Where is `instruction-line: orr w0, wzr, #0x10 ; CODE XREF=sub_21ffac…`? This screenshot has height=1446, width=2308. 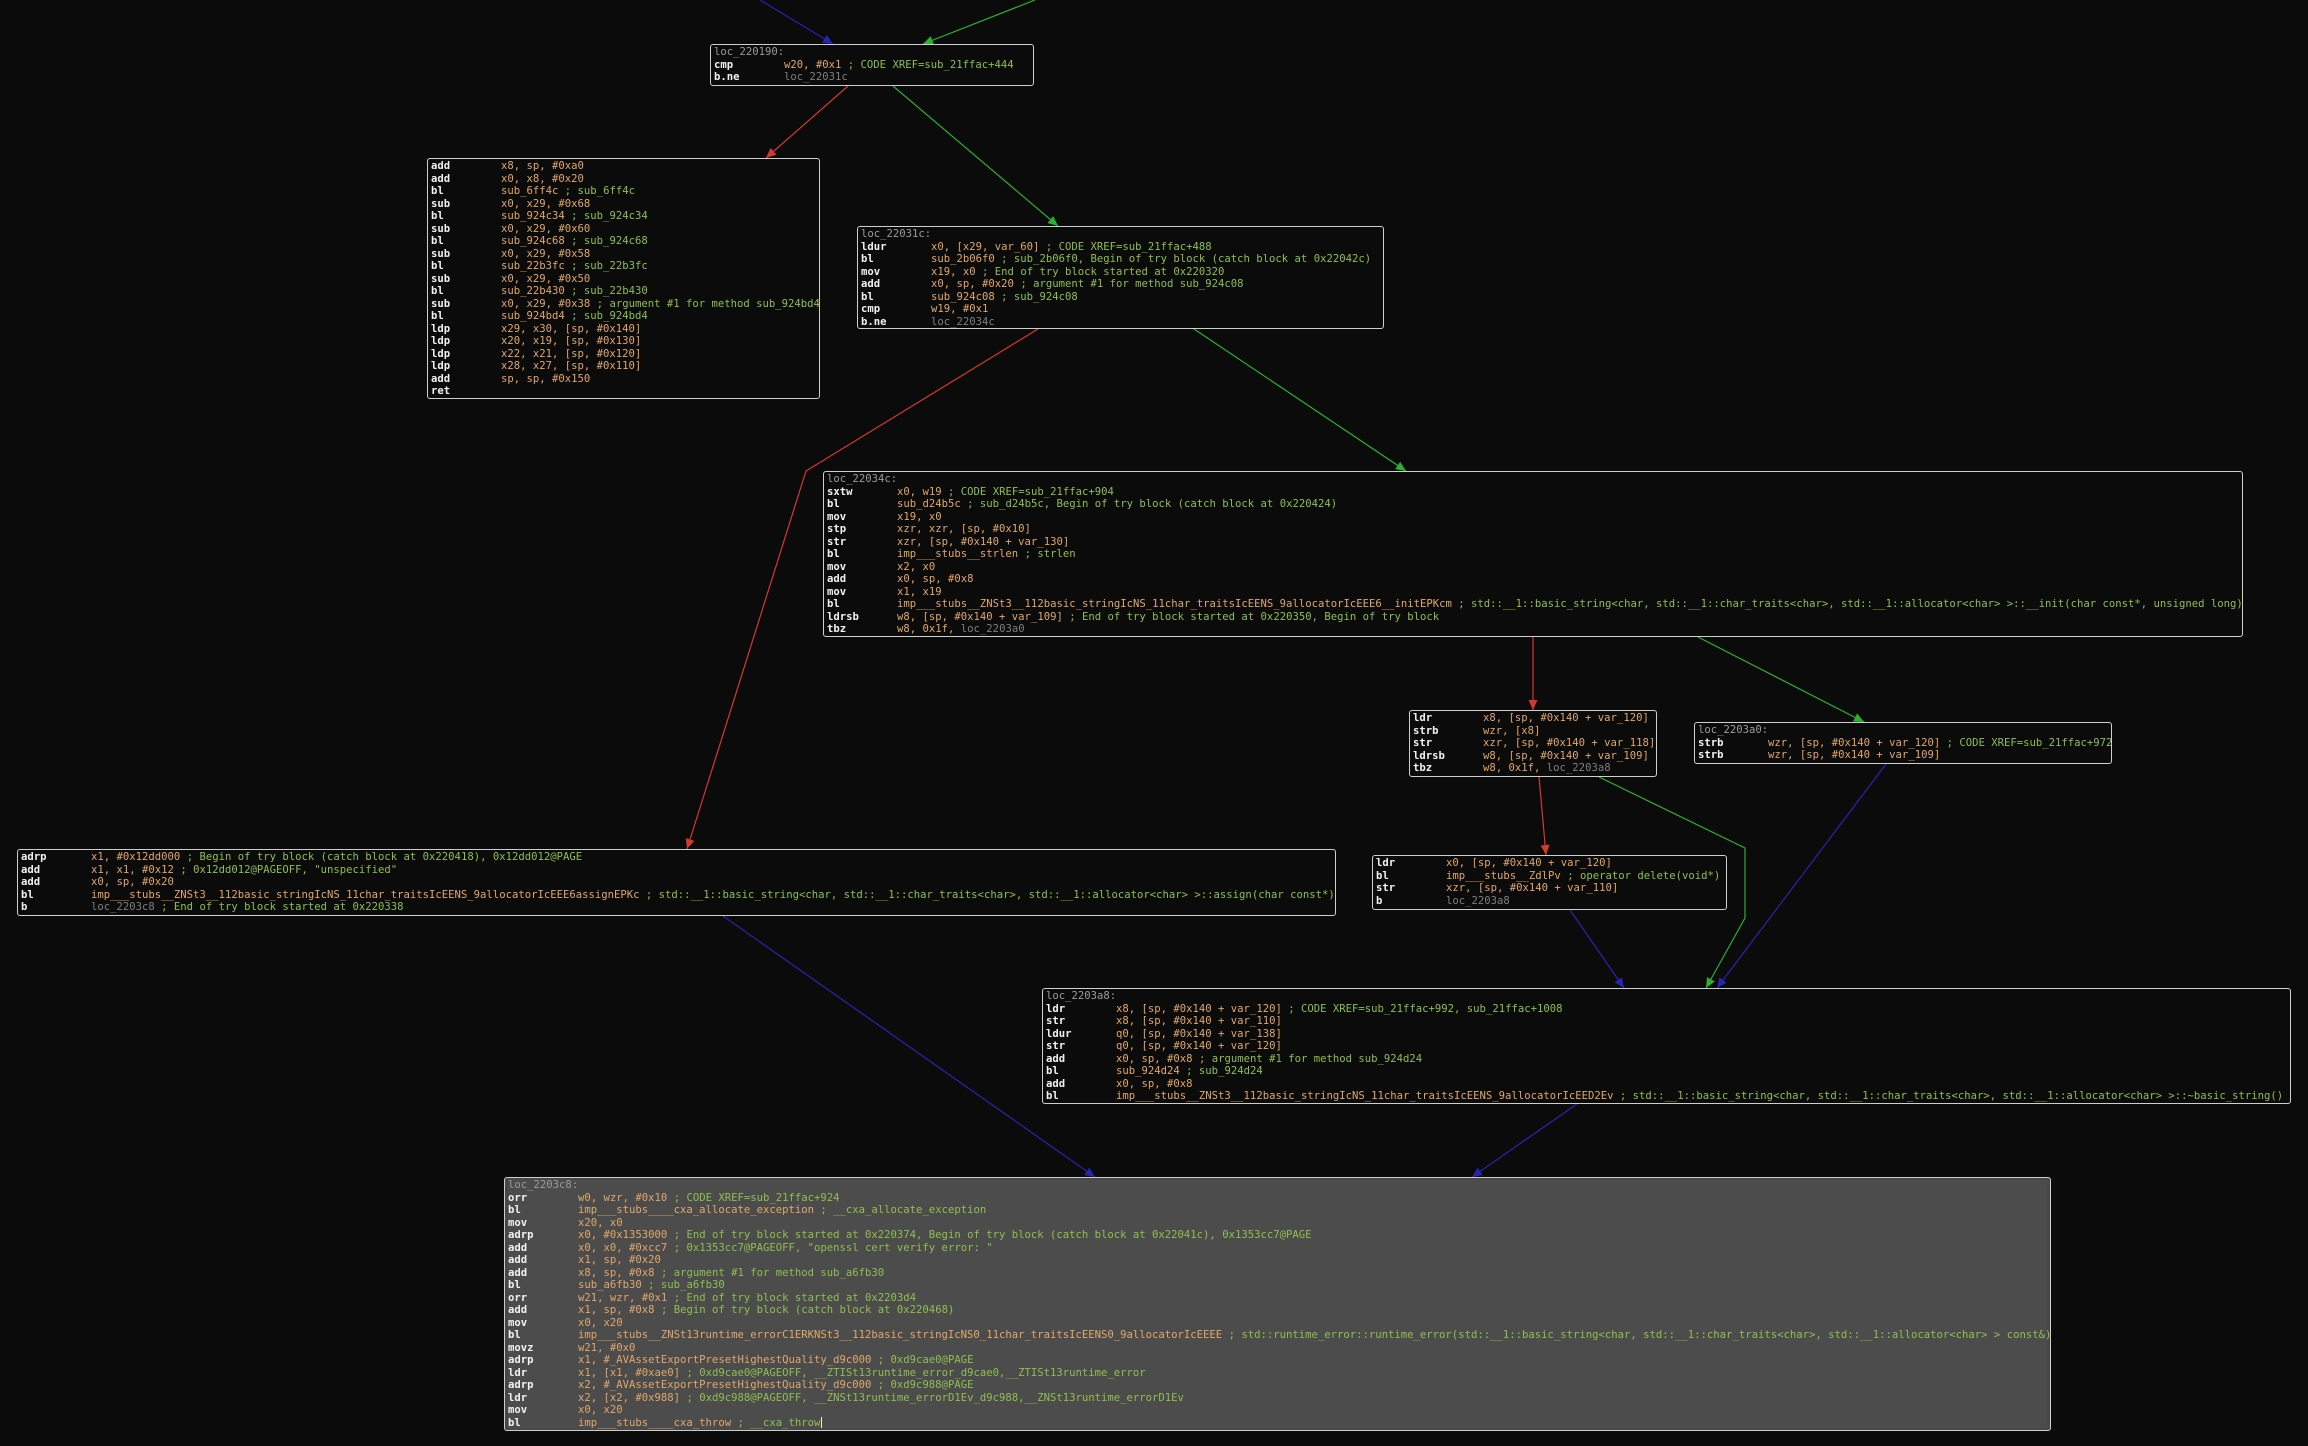
instruction-line: orr w0, wzr, #0x10 ; CODE XREF=sub_21ffac… is located at coordinates (1277, 1197).